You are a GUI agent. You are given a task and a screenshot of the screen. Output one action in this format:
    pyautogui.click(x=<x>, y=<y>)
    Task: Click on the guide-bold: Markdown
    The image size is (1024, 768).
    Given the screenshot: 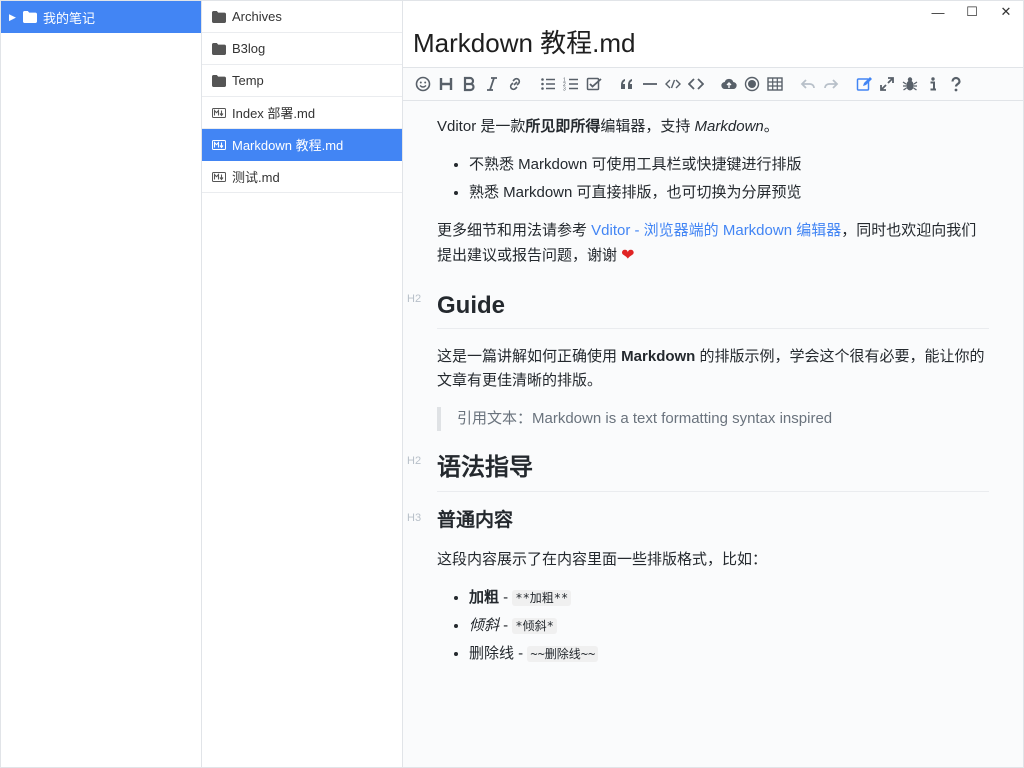 What is the action you would take?
    pyautogui.click(x=658, y=357)
    